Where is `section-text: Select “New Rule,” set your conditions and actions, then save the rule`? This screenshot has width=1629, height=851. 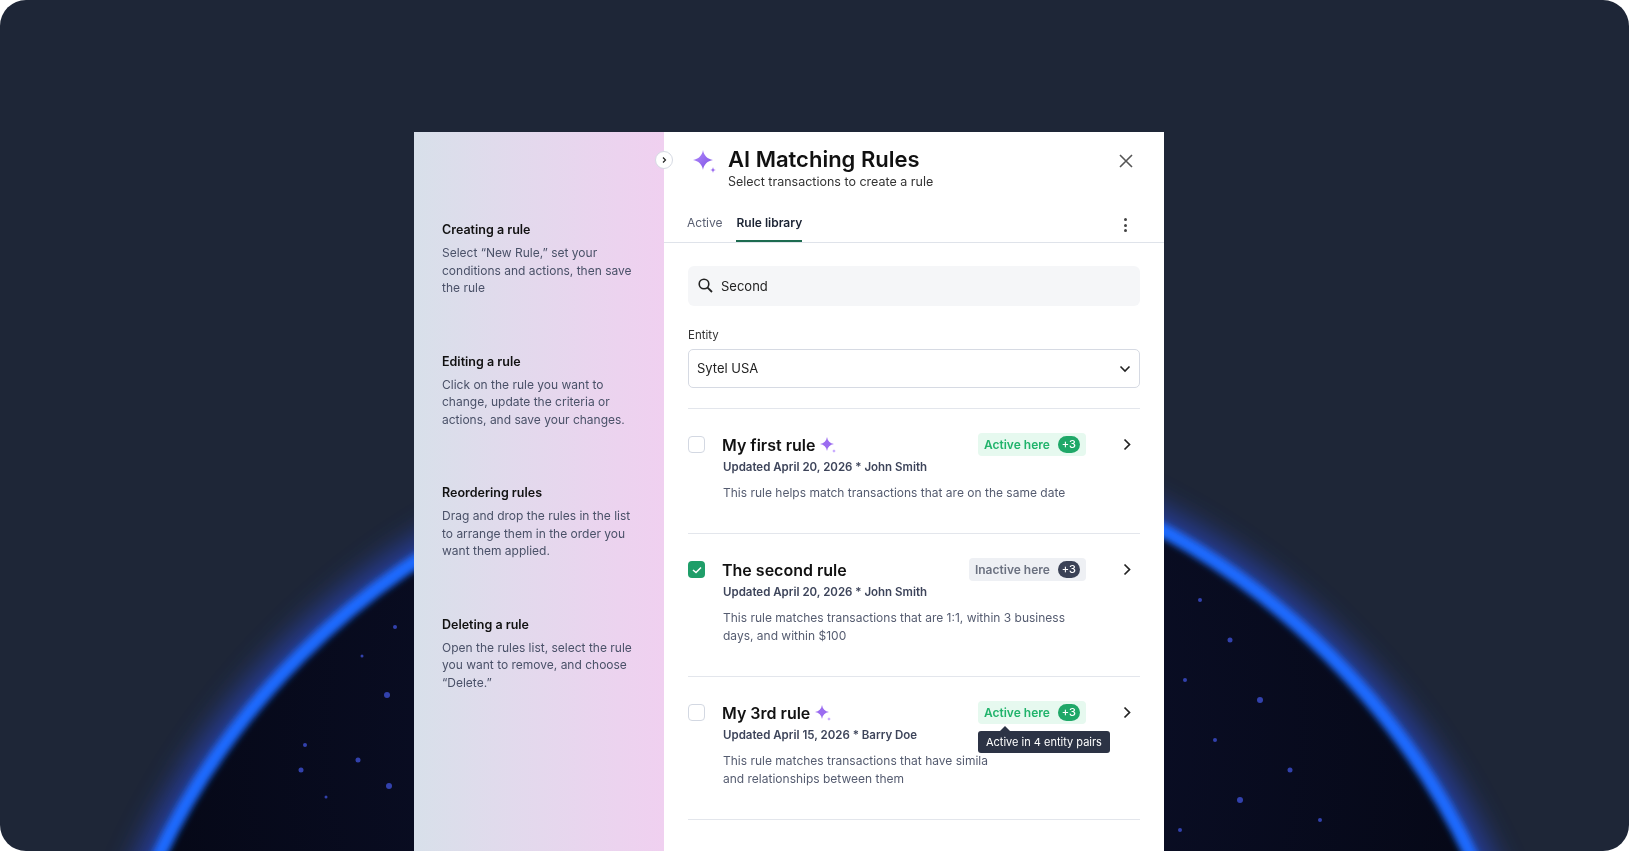
section-text: Select “New Rule,” set your conditions and actions, then save the rule is located at coordinates (537, 270).